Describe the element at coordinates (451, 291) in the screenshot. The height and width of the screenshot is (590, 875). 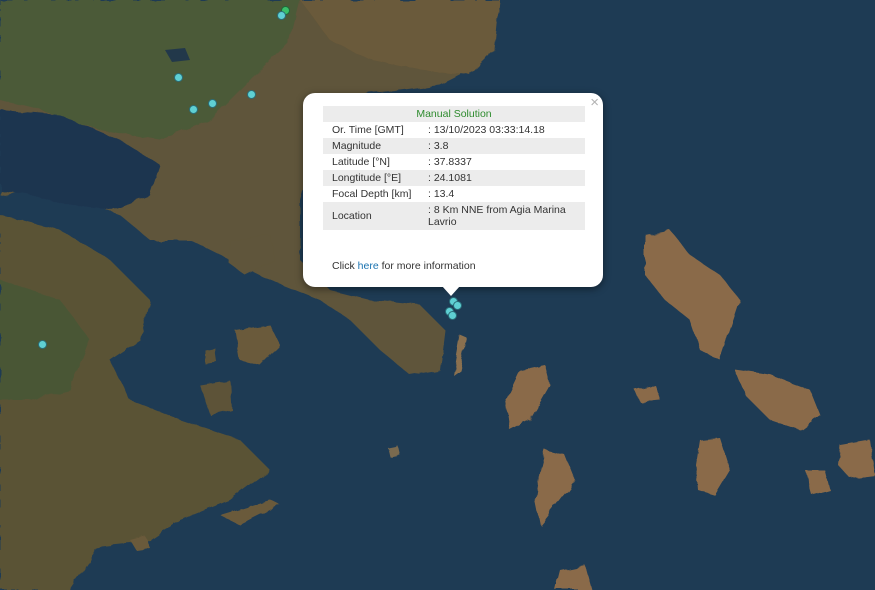
I see `popup-pointer` at that location.